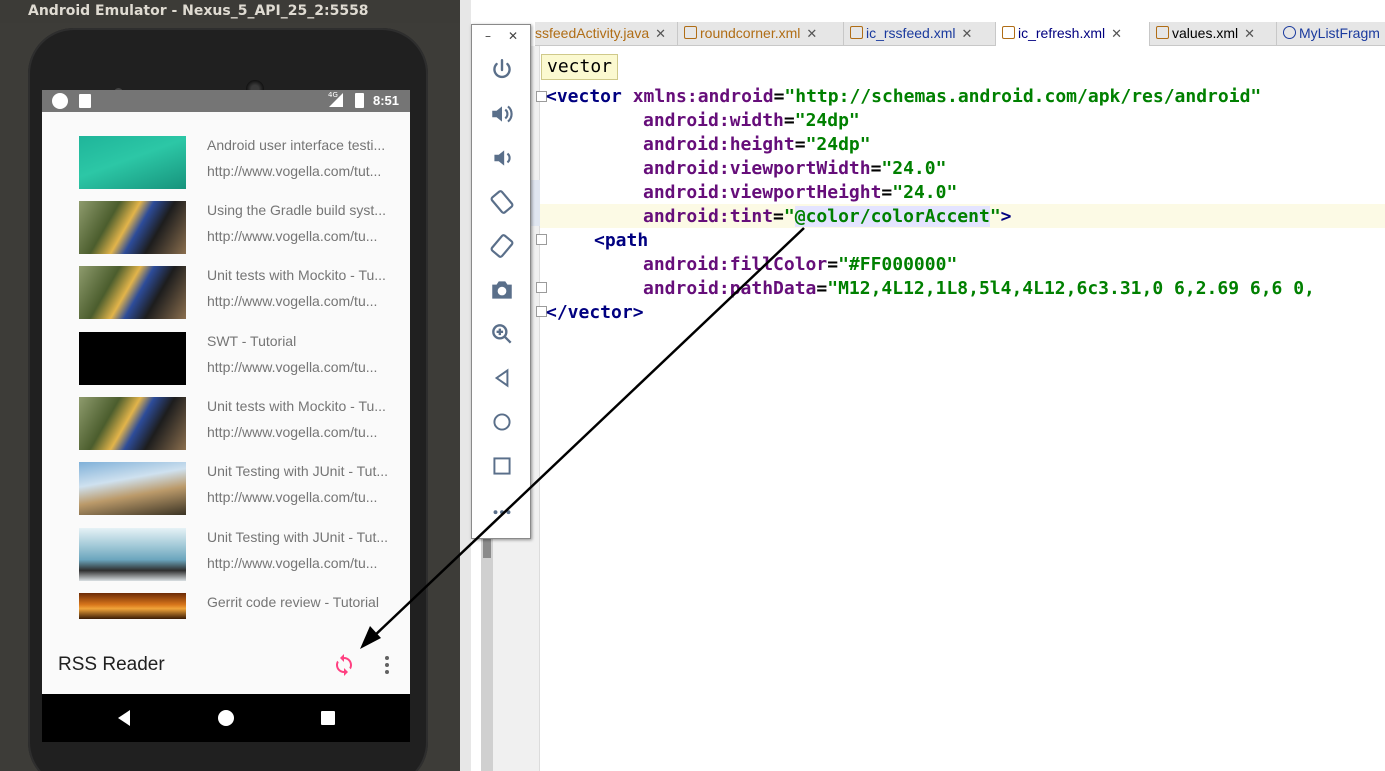 The height and width of the screenshot is (771, 1385). What do you see at coordinates (252, 341) in the screenshot?
I see `feed-title: SWT - Tutorial` at bounding box center [252, 341].